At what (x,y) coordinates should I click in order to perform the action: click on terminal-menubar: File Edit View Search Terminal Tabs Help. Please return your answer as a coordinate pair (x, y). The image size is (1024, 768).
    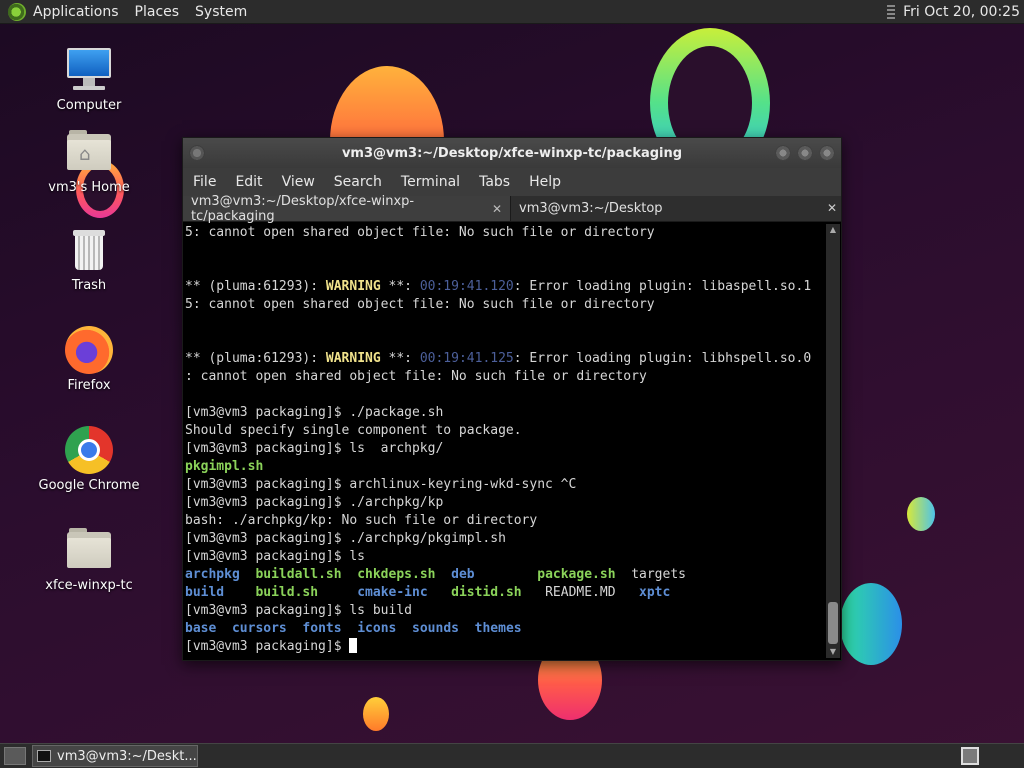
    Looking at the image, I should click on (512, 182).